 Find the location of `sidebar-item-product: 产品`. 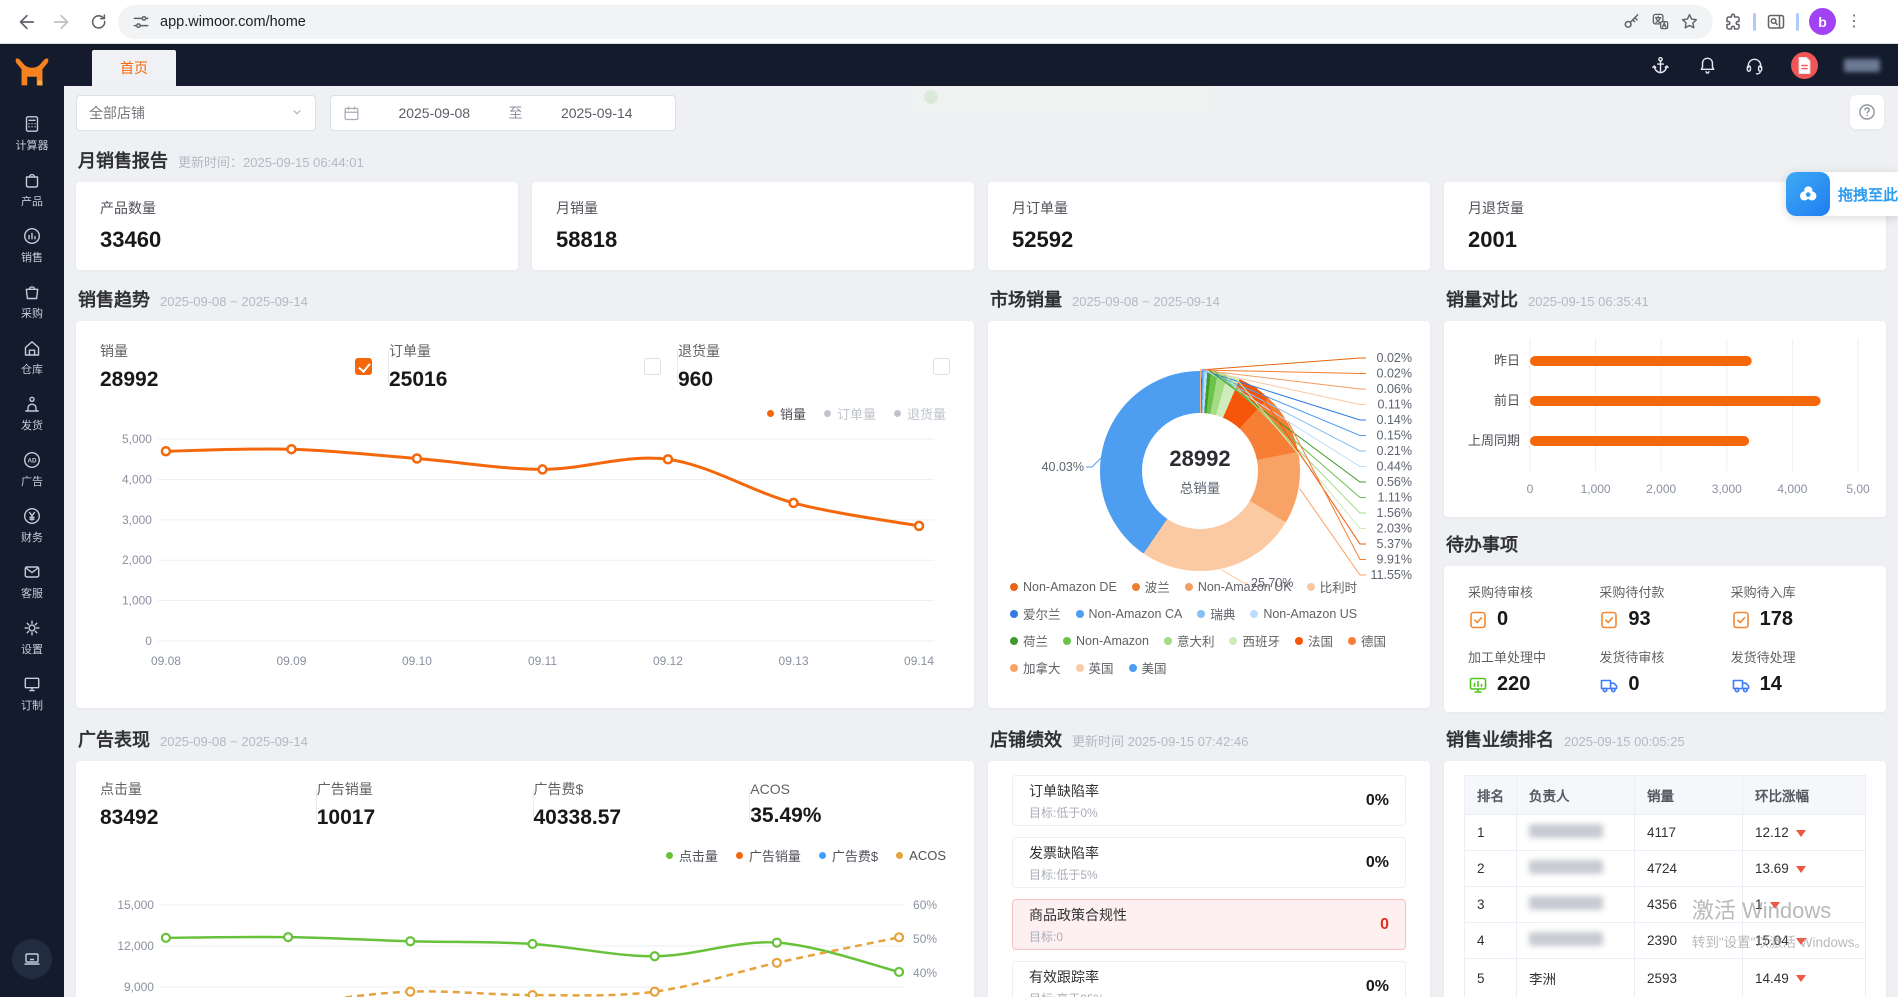

sidebar-item-product: 产品 is located at coordinates (32, 189).